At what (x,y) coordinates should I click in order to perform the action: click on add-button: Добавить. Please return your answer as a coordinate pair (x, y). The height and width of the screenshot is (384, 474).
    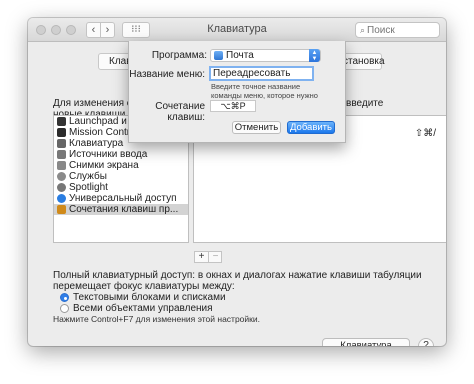
    Looking at the image, I should click on (311, 127).